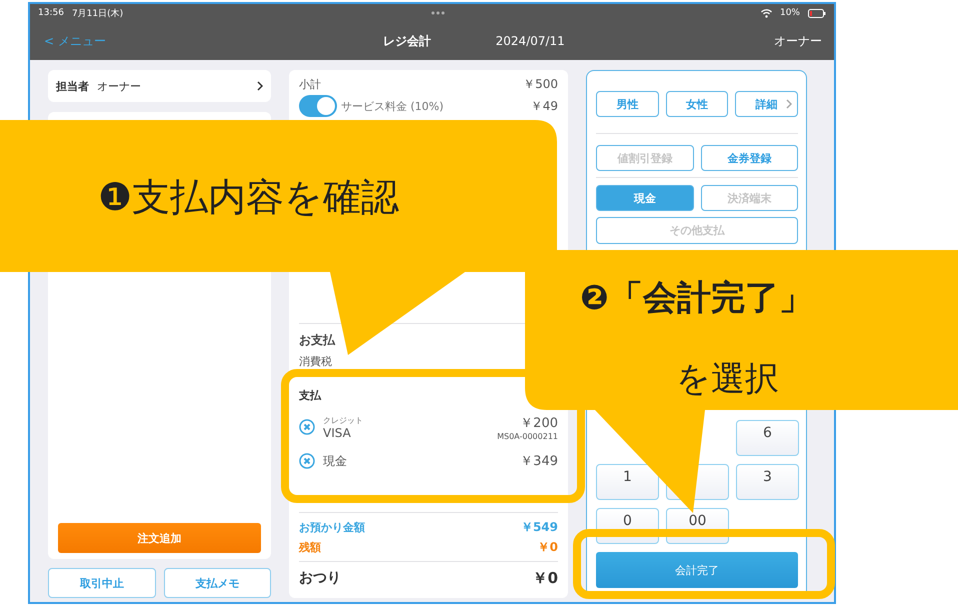  What do you see at coordinates (343, 420) in the screenshot?
I see `payment-type: クレジット` at bounding box center [343, 420].